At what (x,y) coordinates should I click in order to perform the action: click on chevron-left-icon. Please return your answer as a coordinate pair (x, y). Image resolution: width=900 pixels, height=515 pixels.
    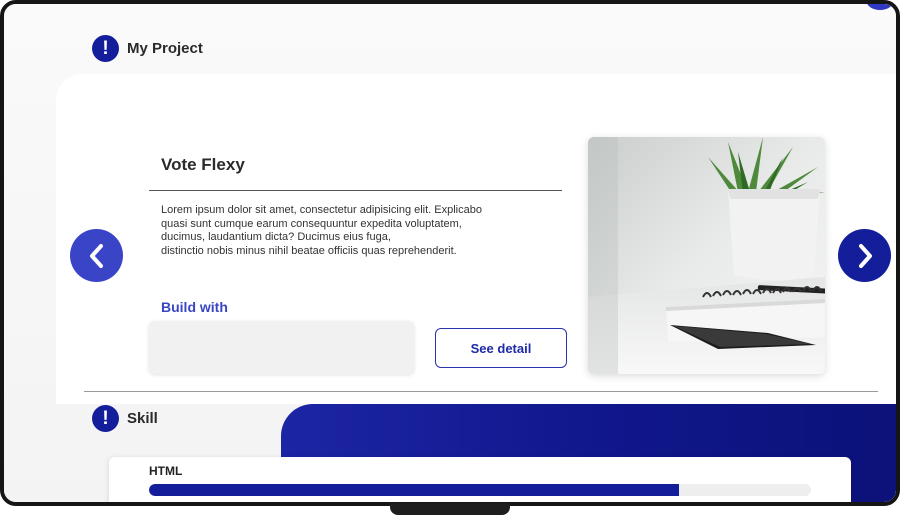
    Looking at the image, I should click on (96, 255).